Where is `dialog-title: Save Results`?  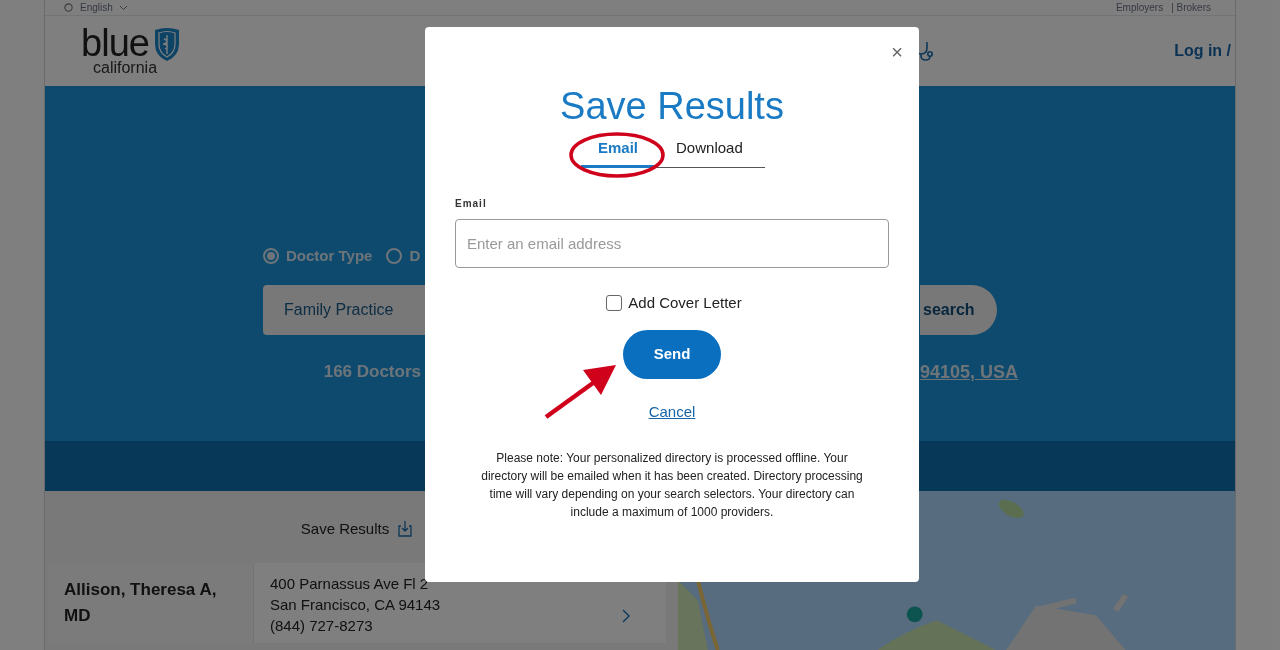
dialog-title: Save Results is located at coordinates (672, 106).